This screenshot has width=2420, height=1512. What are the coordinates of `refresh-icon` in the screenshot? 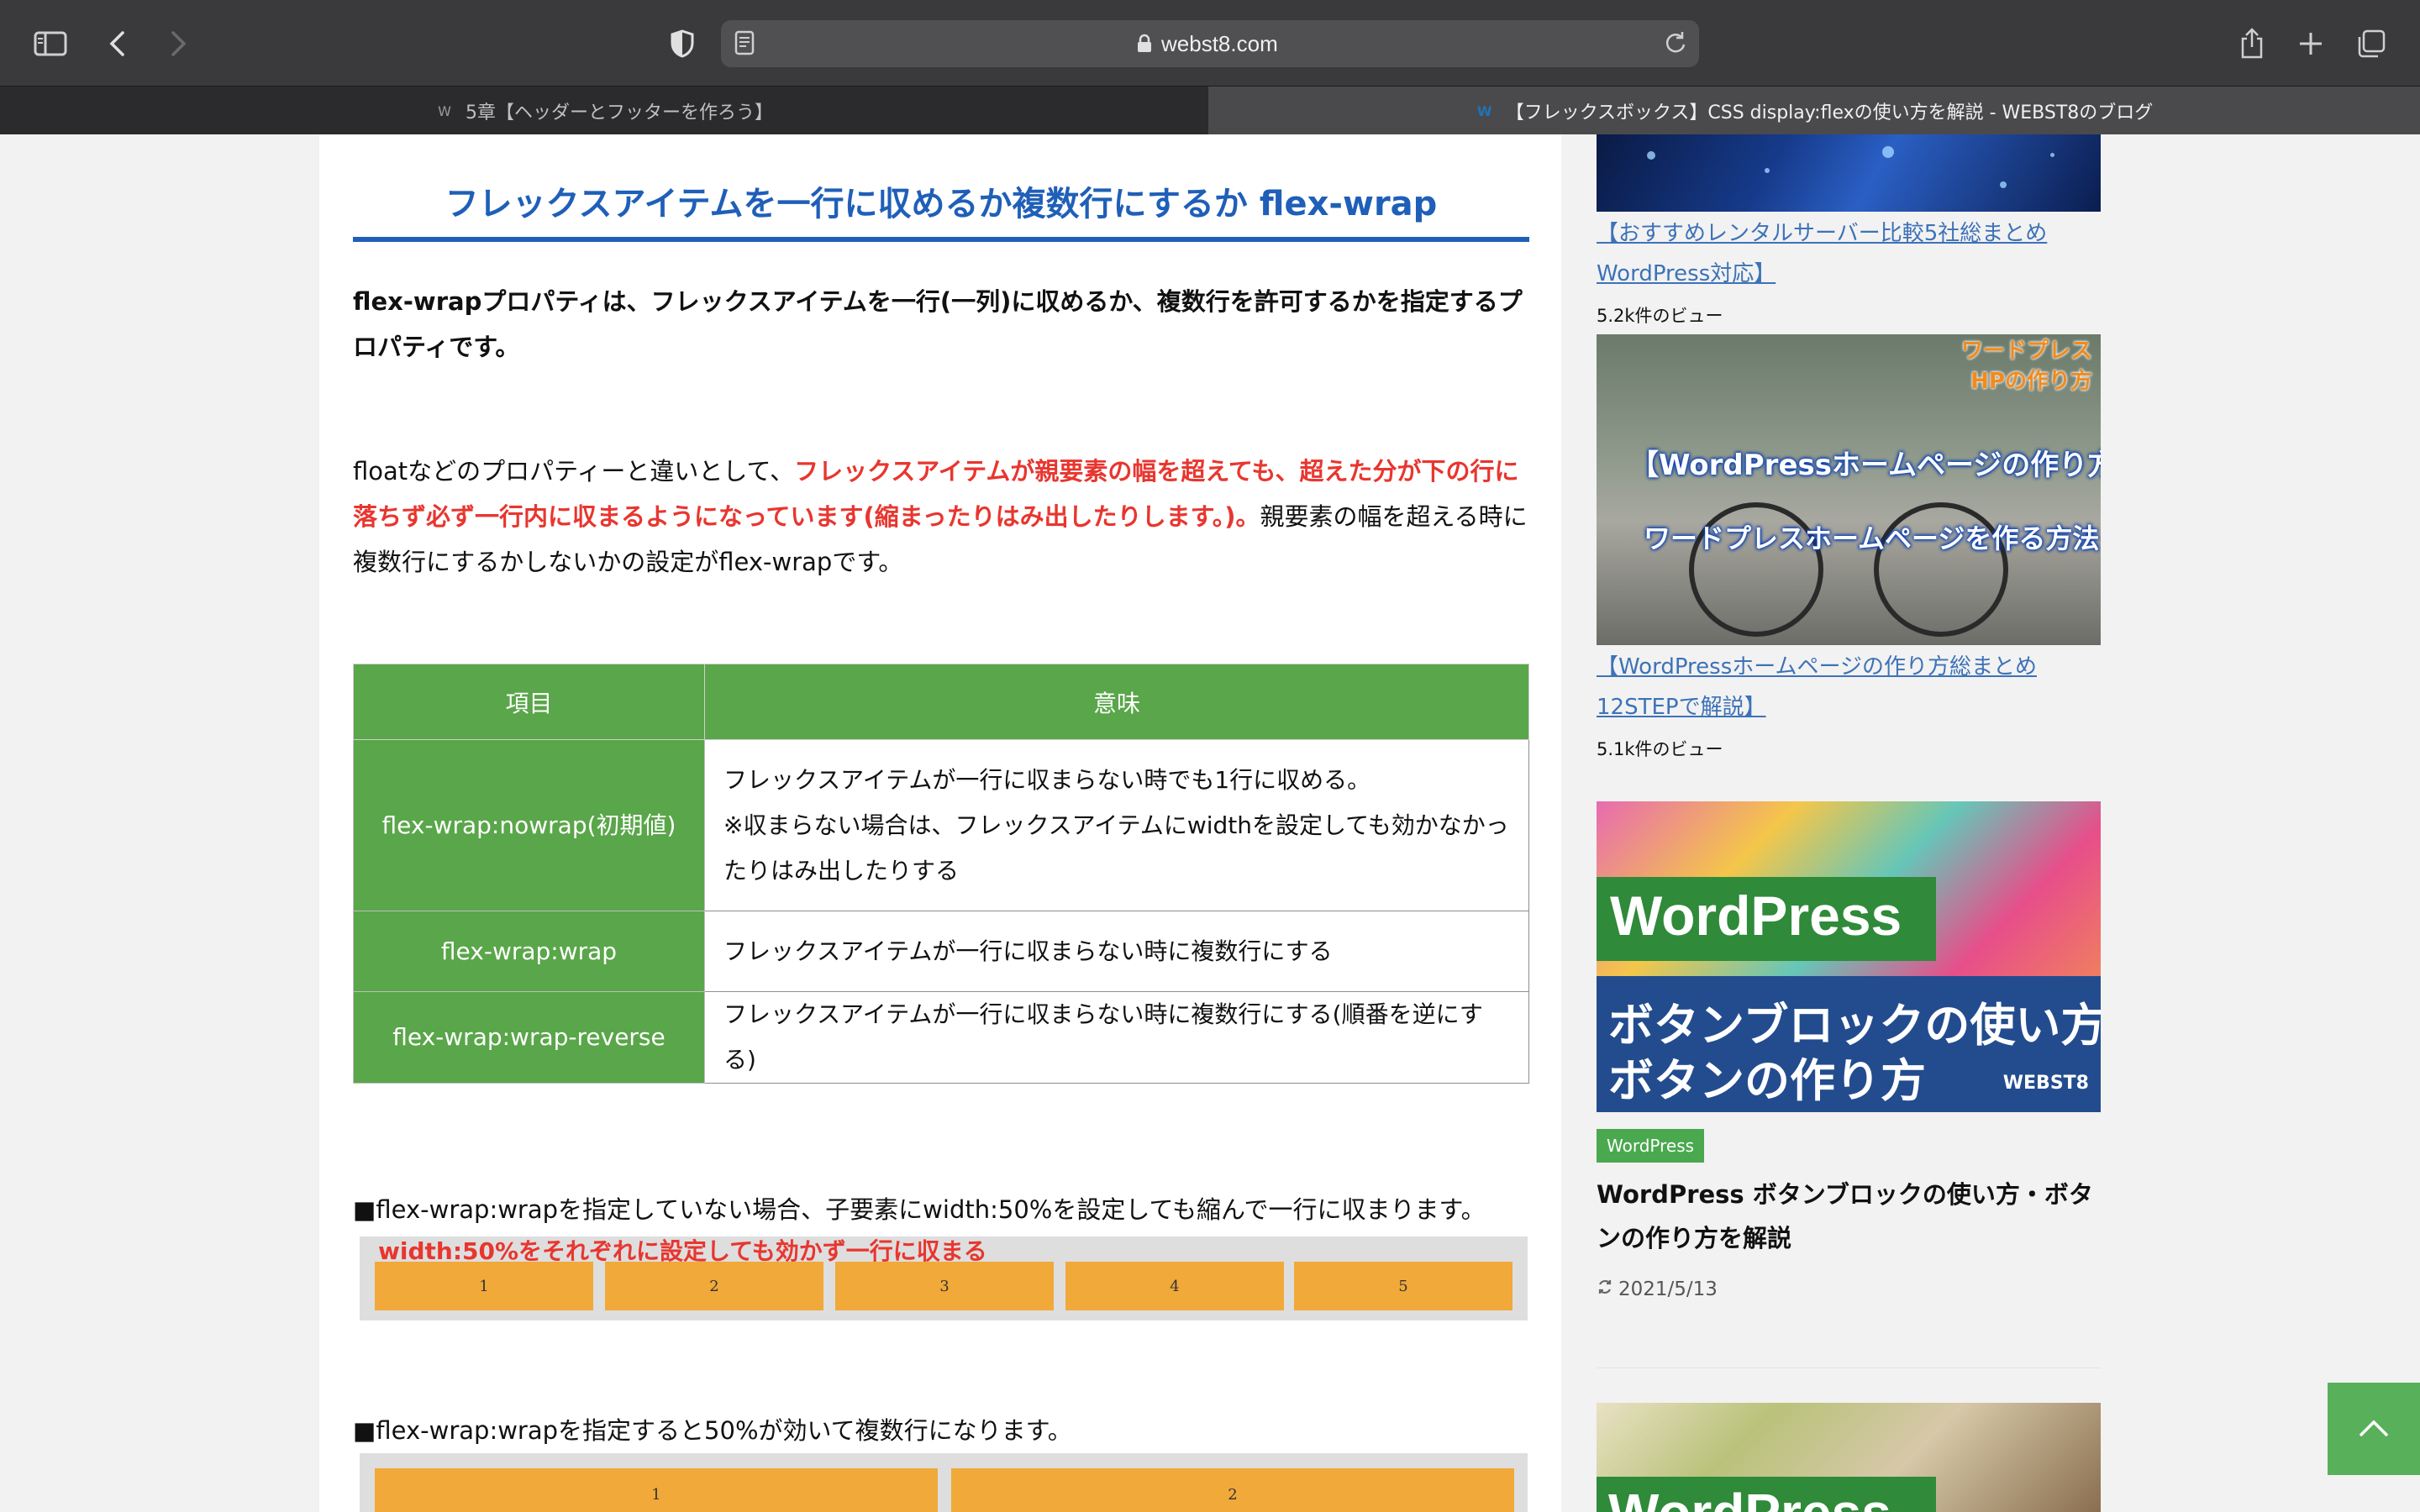 It's located at (1605, 1289).